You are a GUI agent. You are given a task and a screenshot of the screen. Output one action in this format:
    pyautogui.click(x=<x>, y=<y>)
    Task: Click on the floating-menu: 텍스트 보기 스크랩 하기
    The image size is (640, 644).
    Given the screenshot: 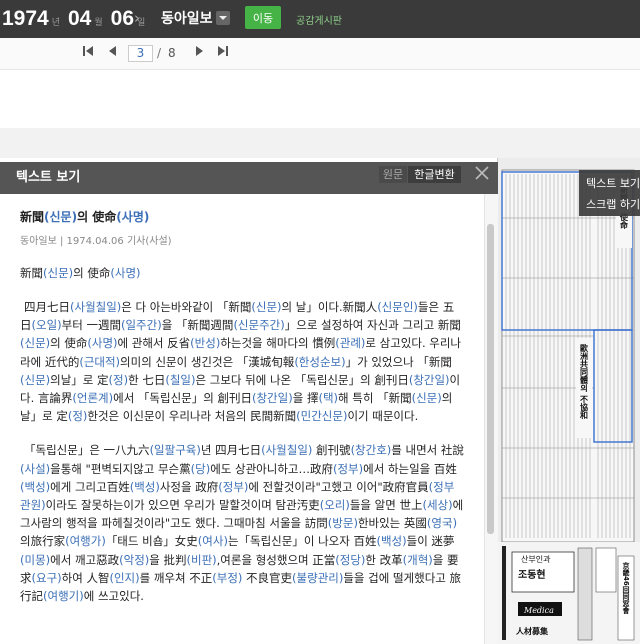 What is the action you would take?
    pyautogui.click(x=609, y=193)
    